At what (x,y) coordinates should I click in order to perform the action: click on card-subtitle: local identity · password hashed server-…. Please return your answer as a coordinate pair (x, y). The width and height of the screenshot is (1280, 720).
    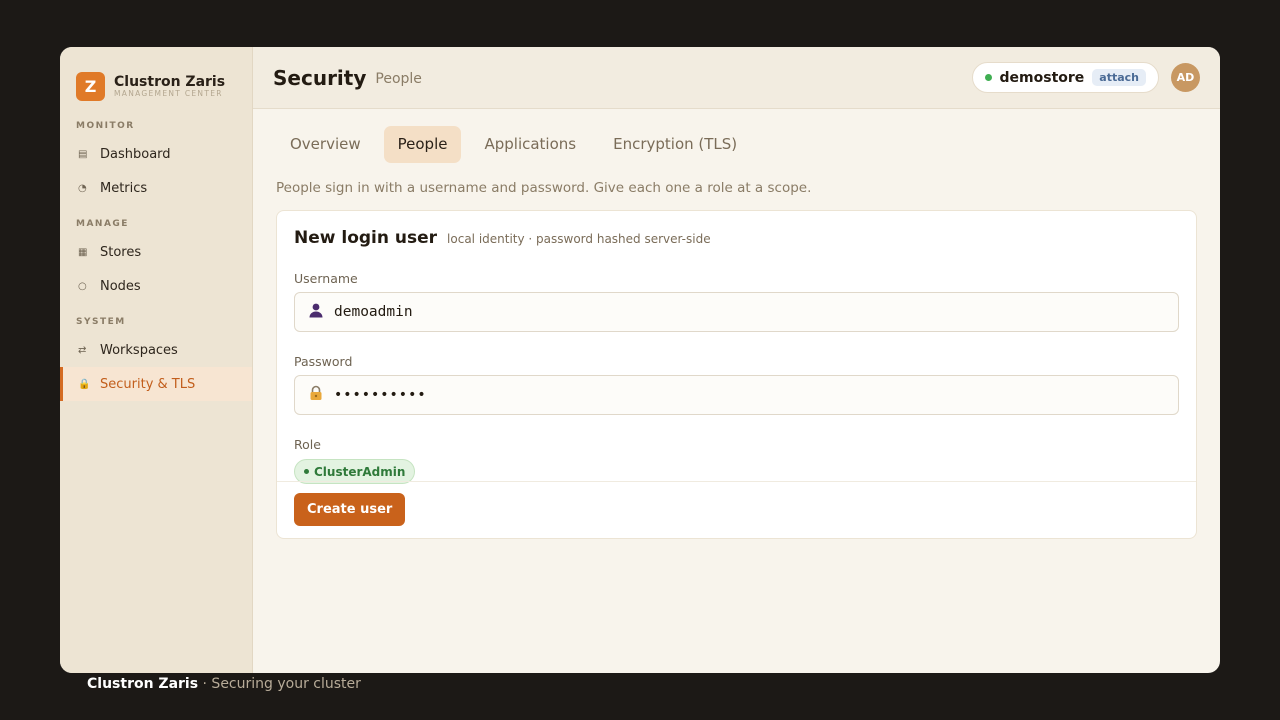
    Looking at the image, I should click on (579, 239).